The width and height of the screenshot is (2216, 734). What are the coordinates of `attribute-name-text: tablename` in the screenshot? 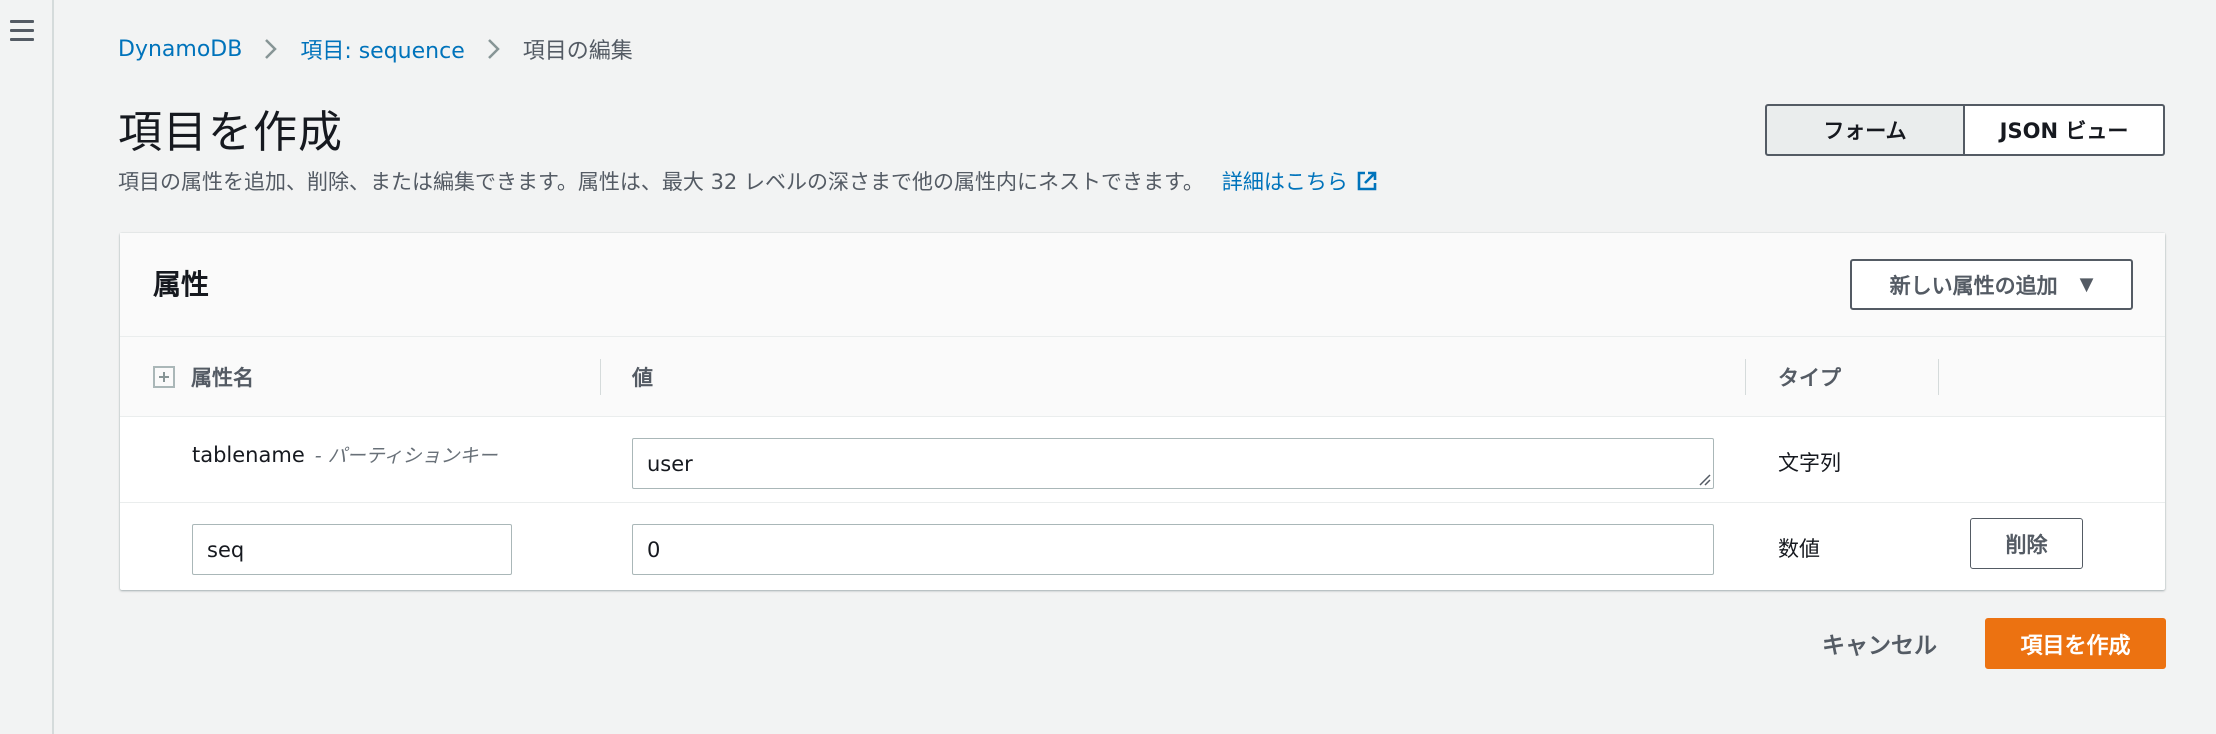 It's located at (248, 455).